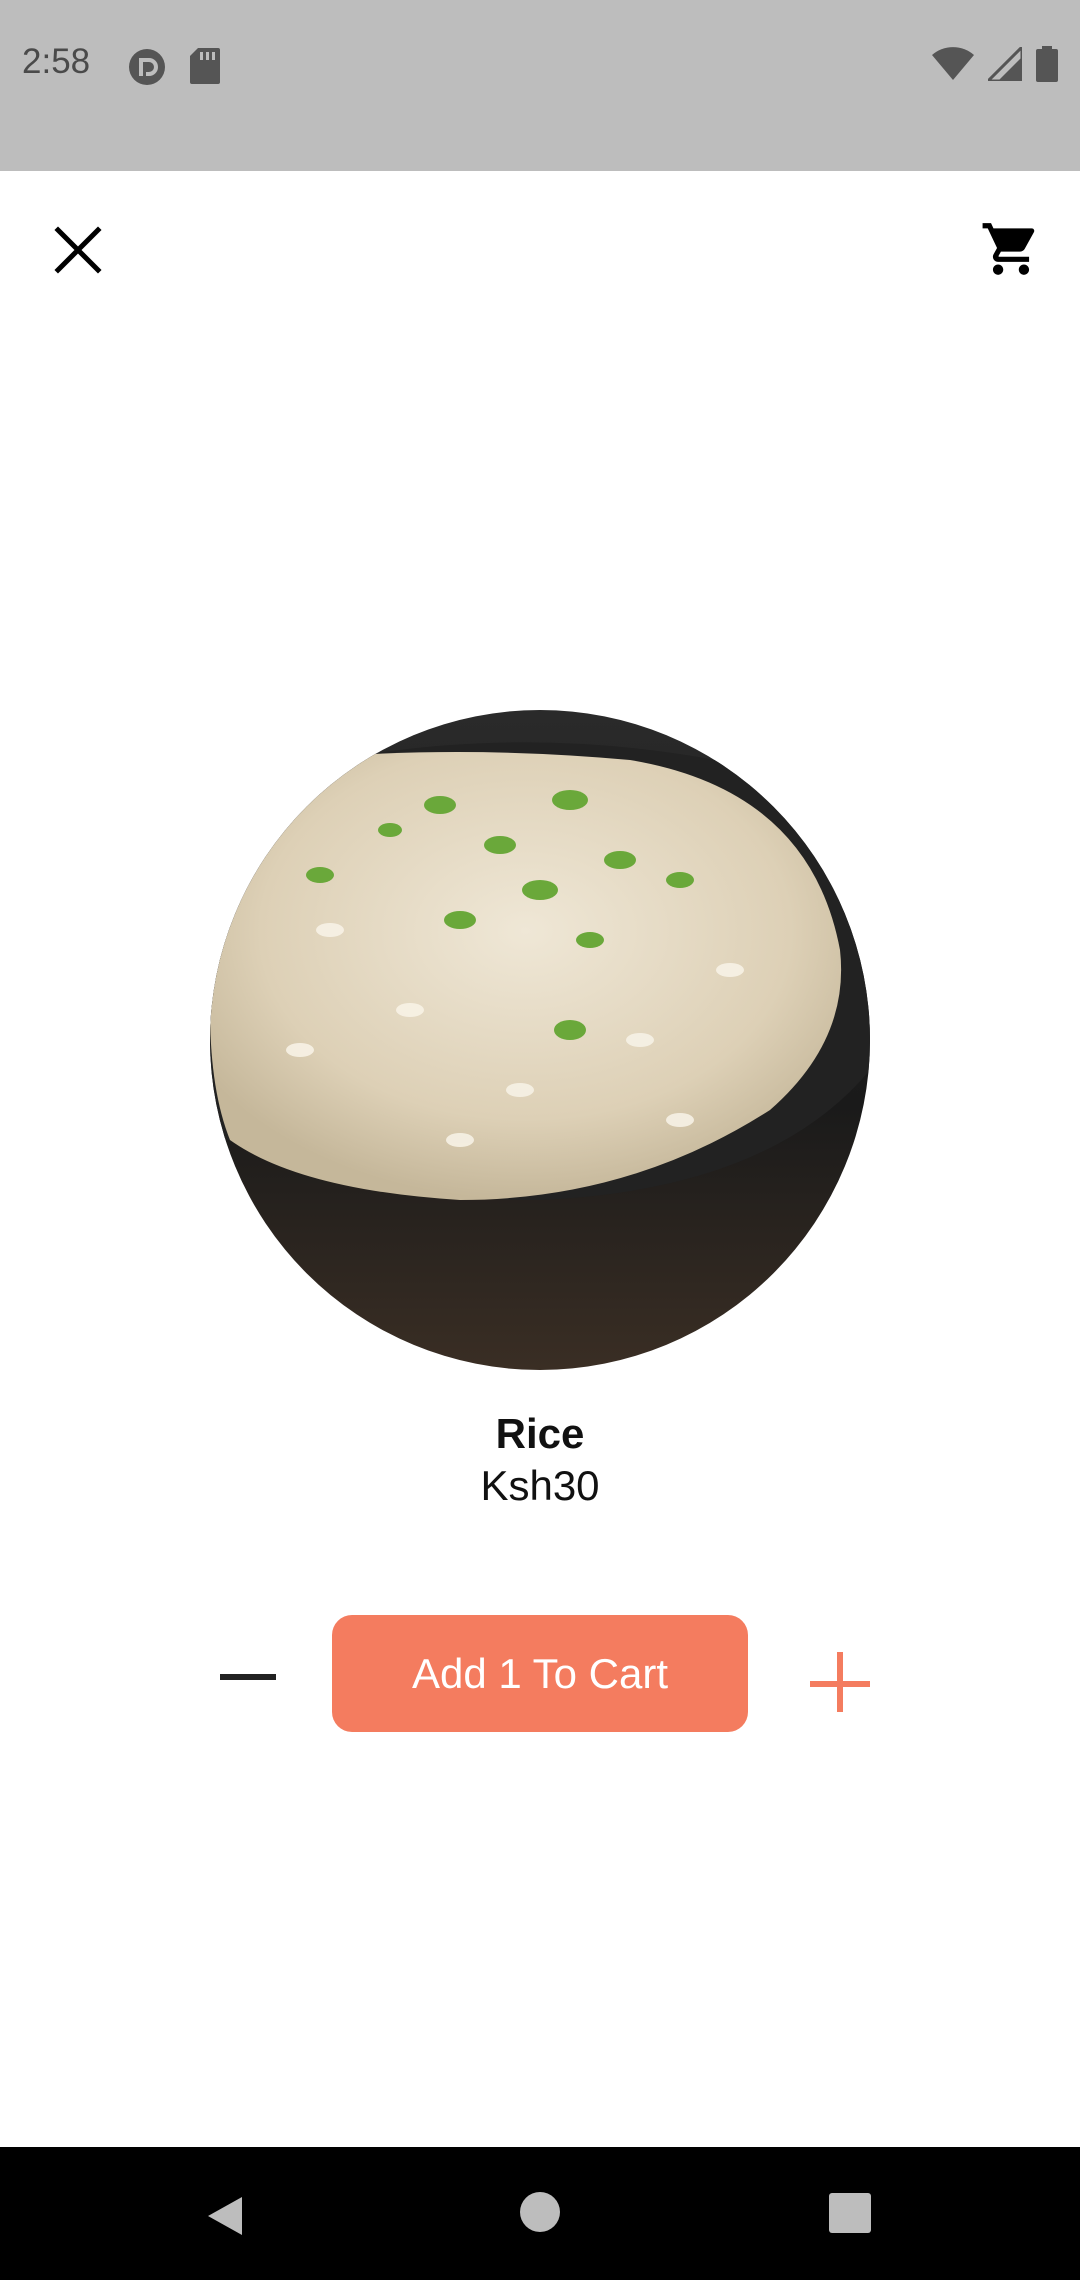 The width and height of the screenshot is (1080, 2280). Describe the element at coordinates (540, 1485) in the screenshot. I see `product-price: Ksh30` at that location.